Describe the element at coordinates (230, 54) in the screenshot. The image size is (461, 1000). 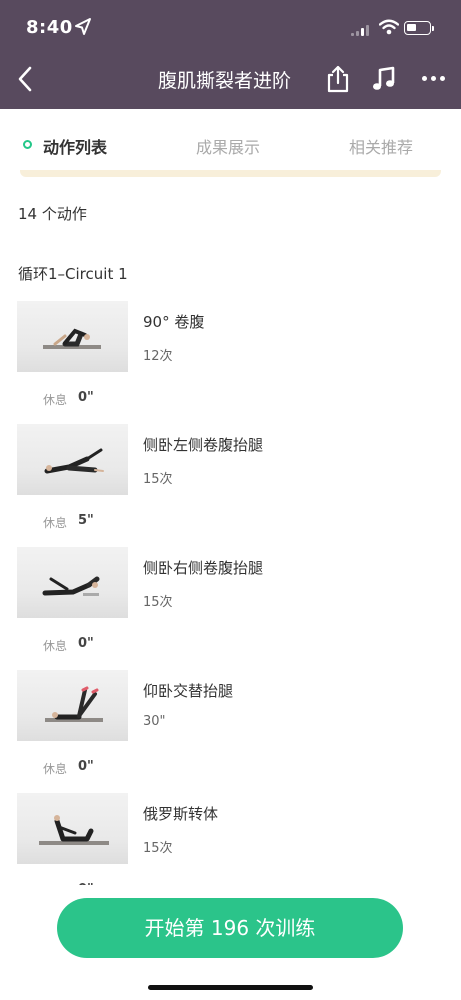
I see `app-header: 8:40 腹肌撕裂者进阶` at that location.